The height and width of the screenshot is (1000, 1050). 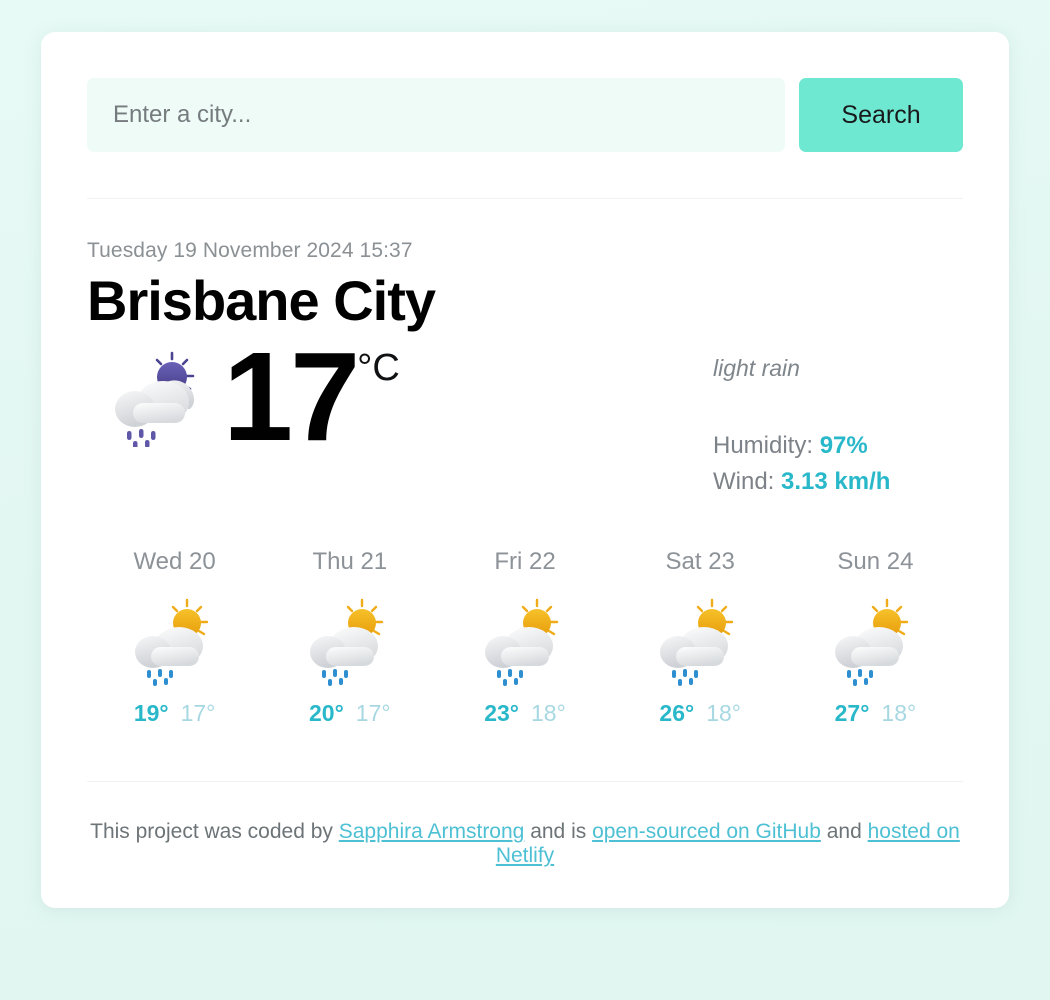 I want to click on forecast-temperatures: 20° 17°, so click(x=349, y=713).